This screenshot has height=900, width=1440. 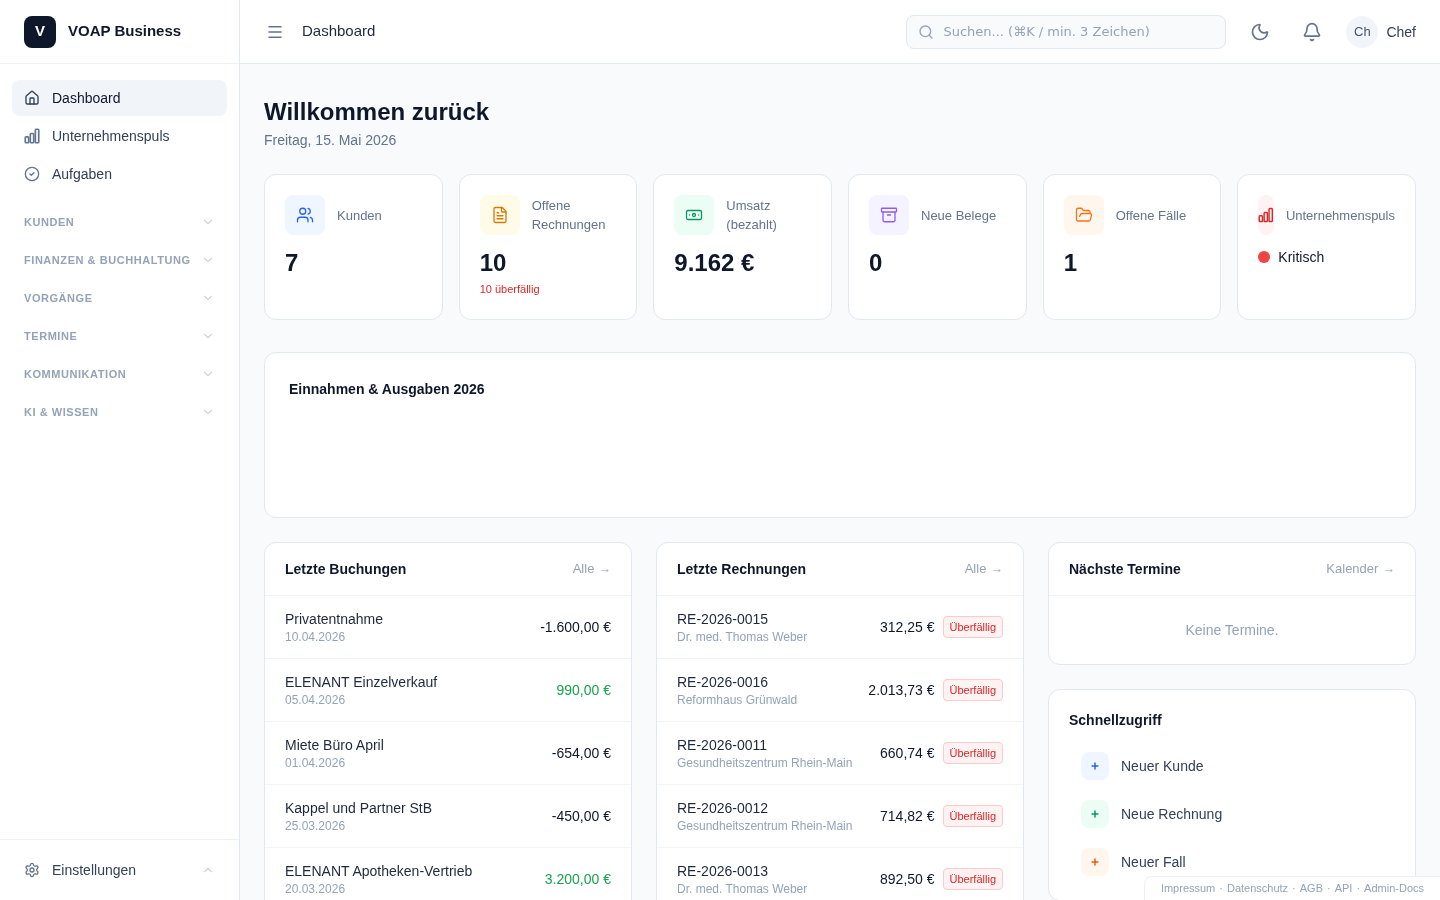 I want to click on invoice-number: RE-2026-0012, so click(x=723, y=808).